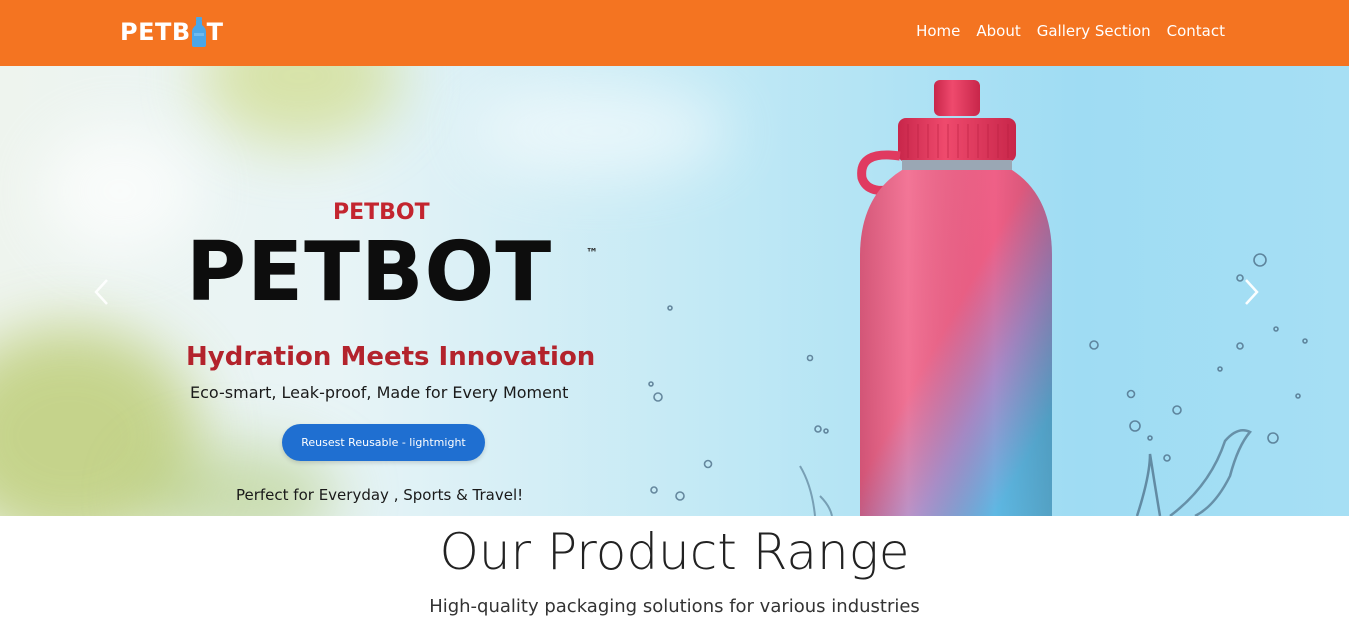  Describe the element at coordinates (198, 32) in the screenshot. I see `bottle-icon` at that location.